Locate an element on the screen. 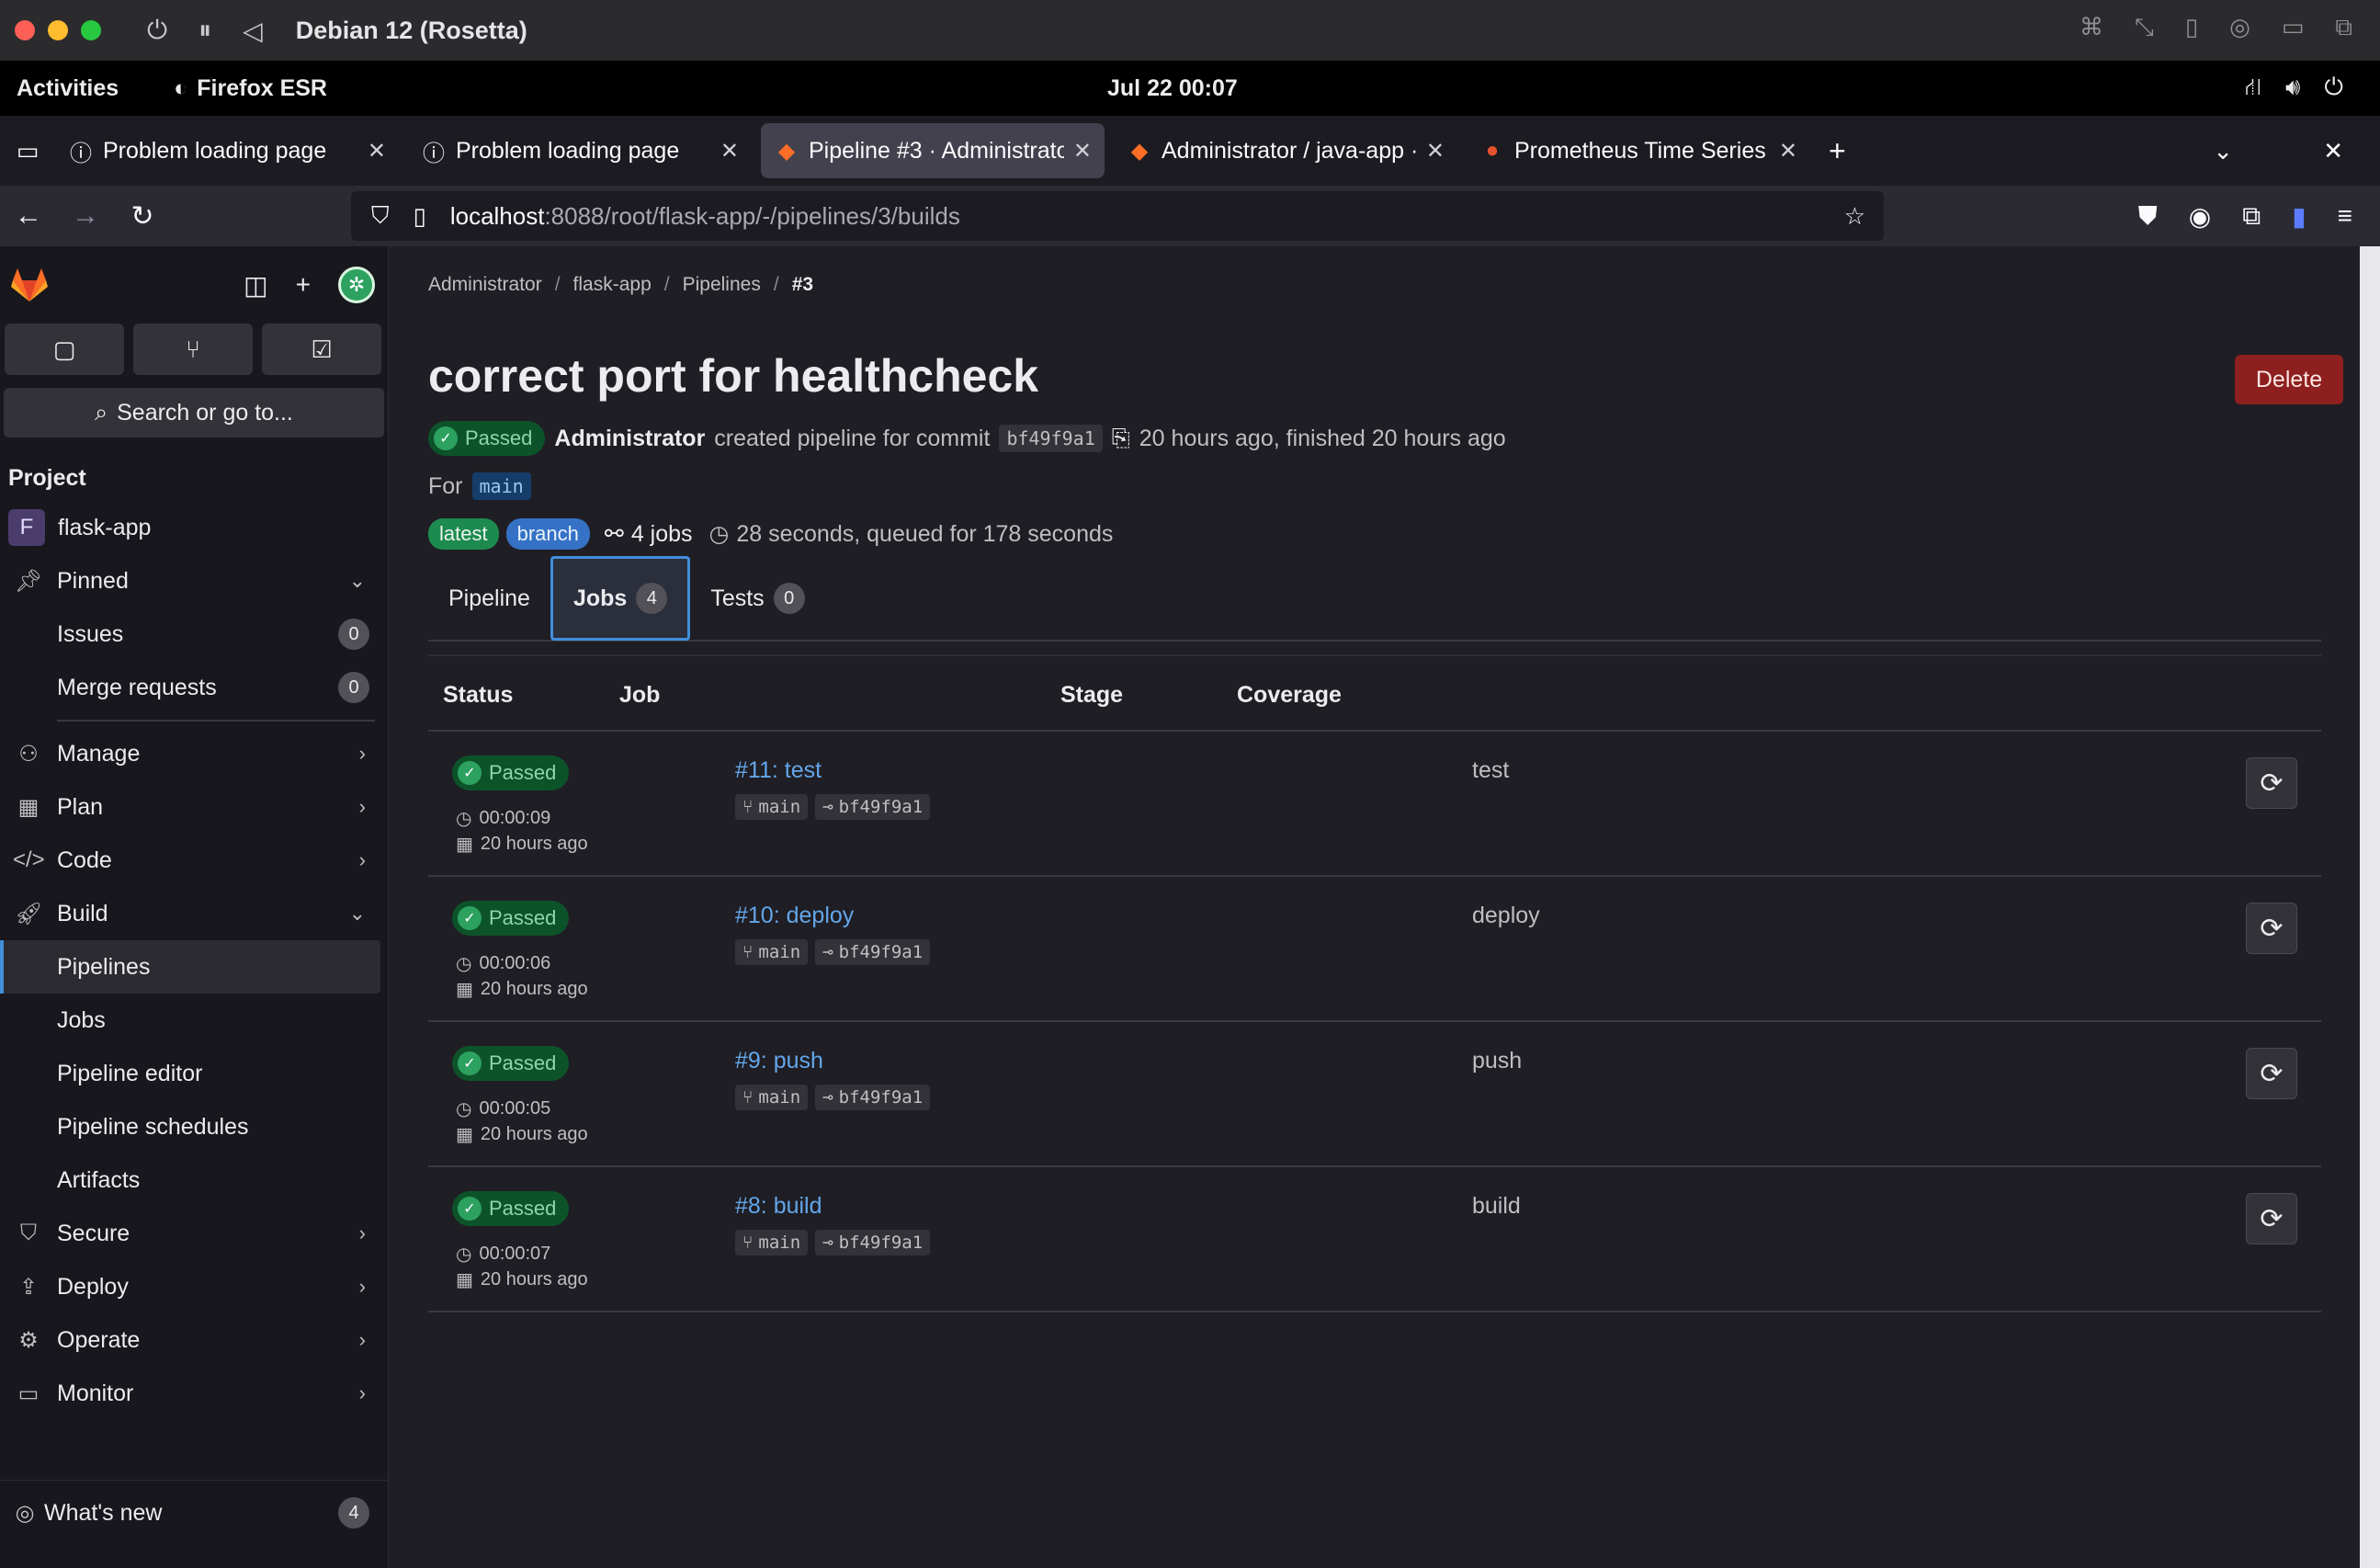 The height and width of the screenshot is (1568, 2380). user-avatar: ✲ is located at coordinates (356, 285).